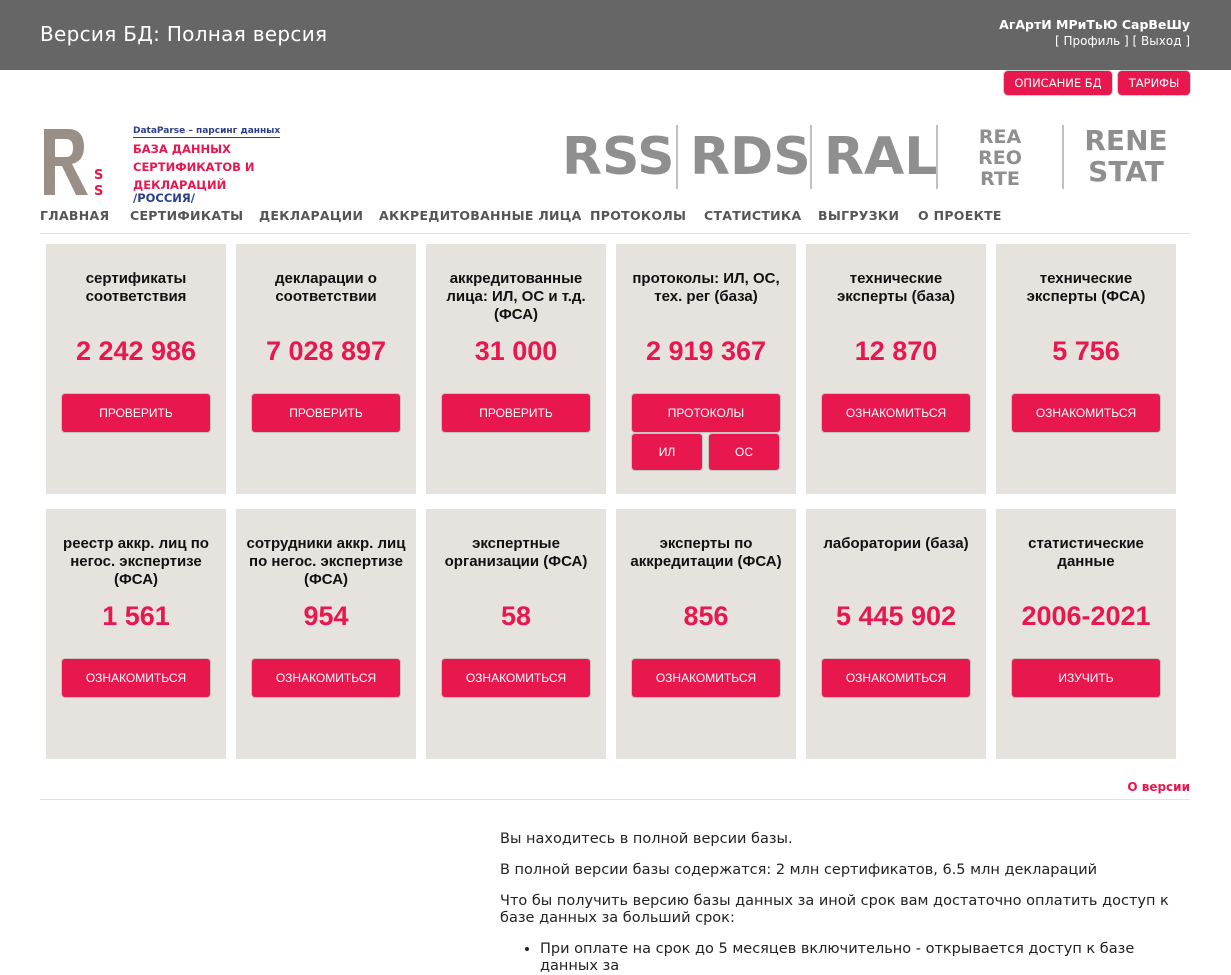 This screenshot has width=1231, height=975. Describe the element at coordinates (744, 452) in the screenshot. I see `protocols-os-button: ОС` at that location.